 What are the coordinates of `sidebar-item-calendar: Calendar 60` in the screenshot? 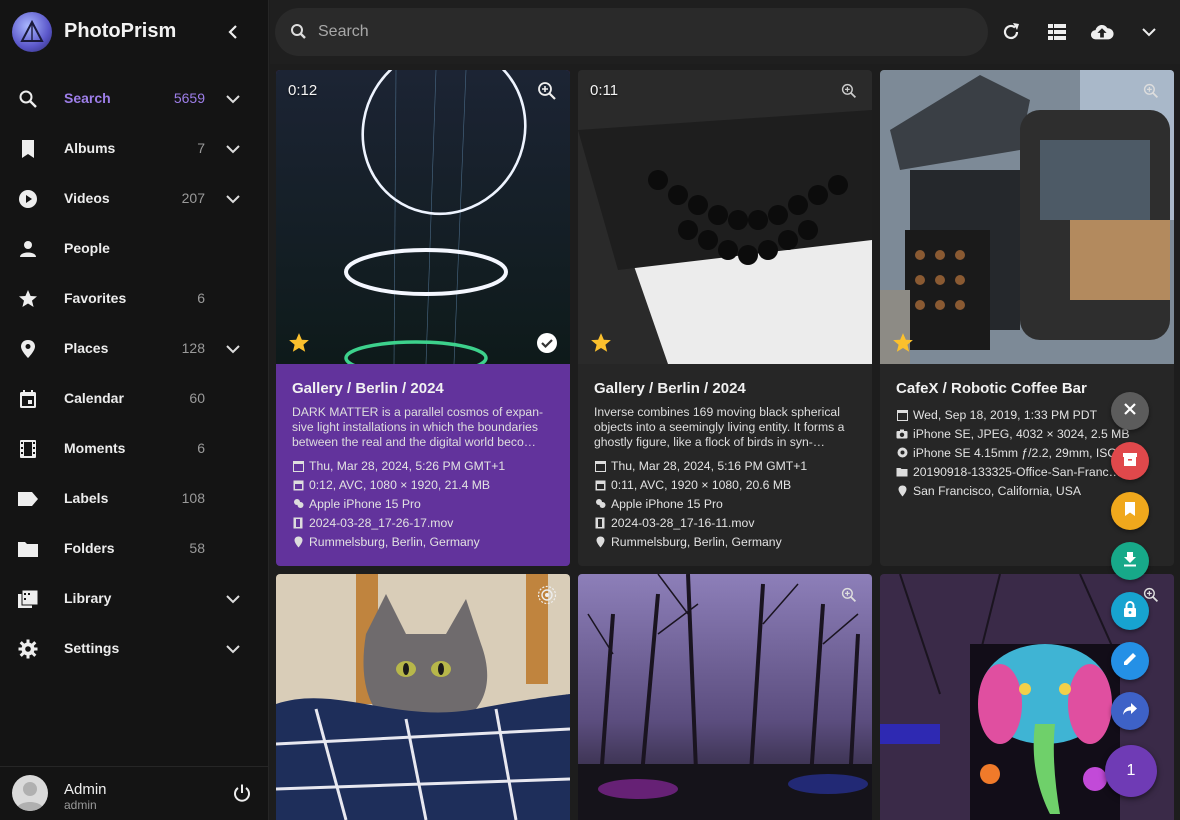 It's located at (134, 399).